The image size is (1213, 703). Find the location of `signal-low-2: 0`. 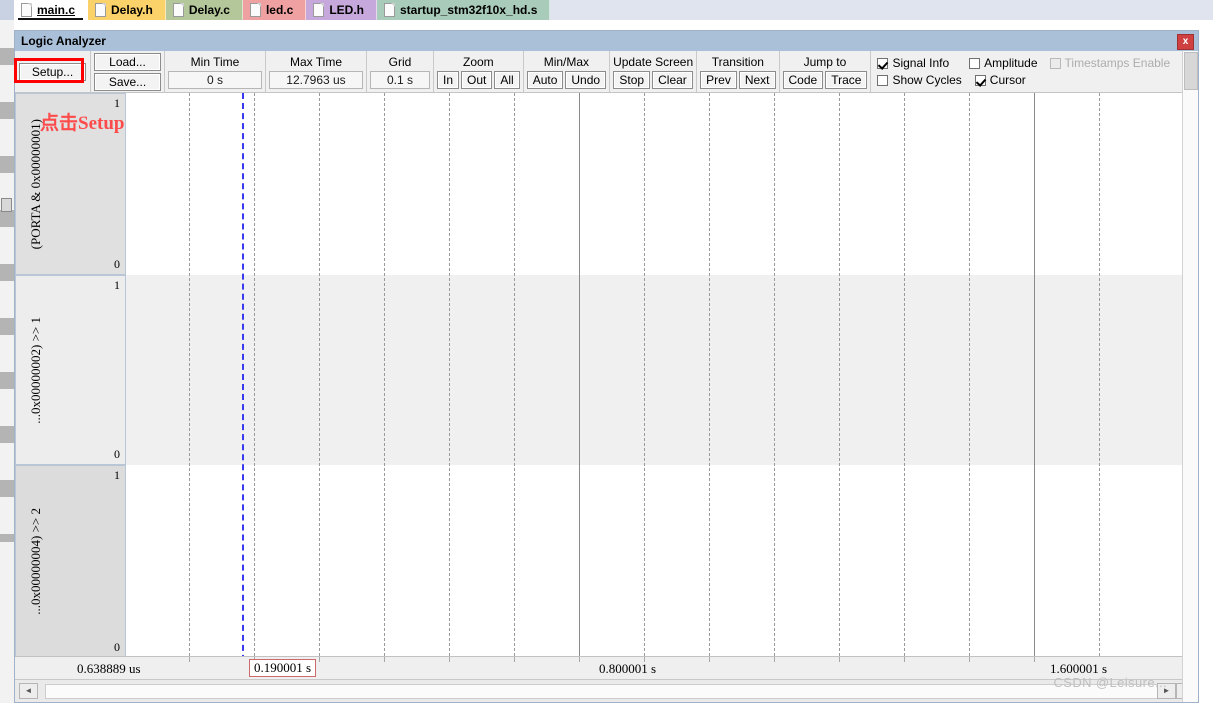

signal-low-2: 0 is located at coordinates (117, 647).